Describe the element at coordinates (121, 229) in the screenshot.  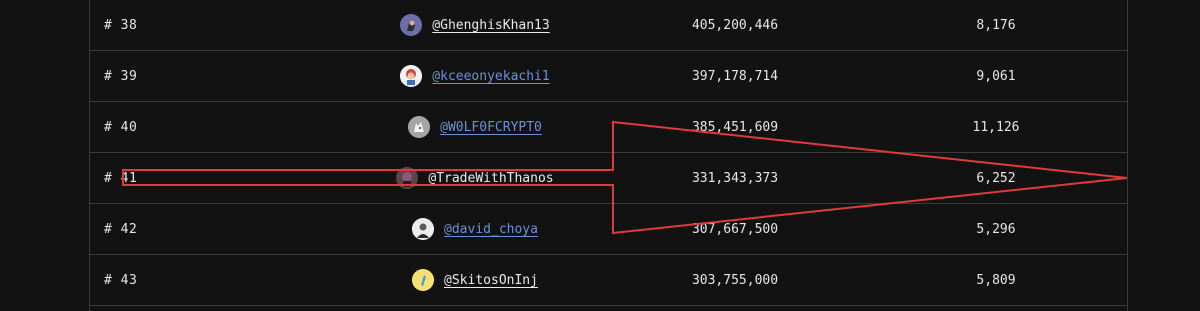
I see `rank-cell: # 42` at that location.